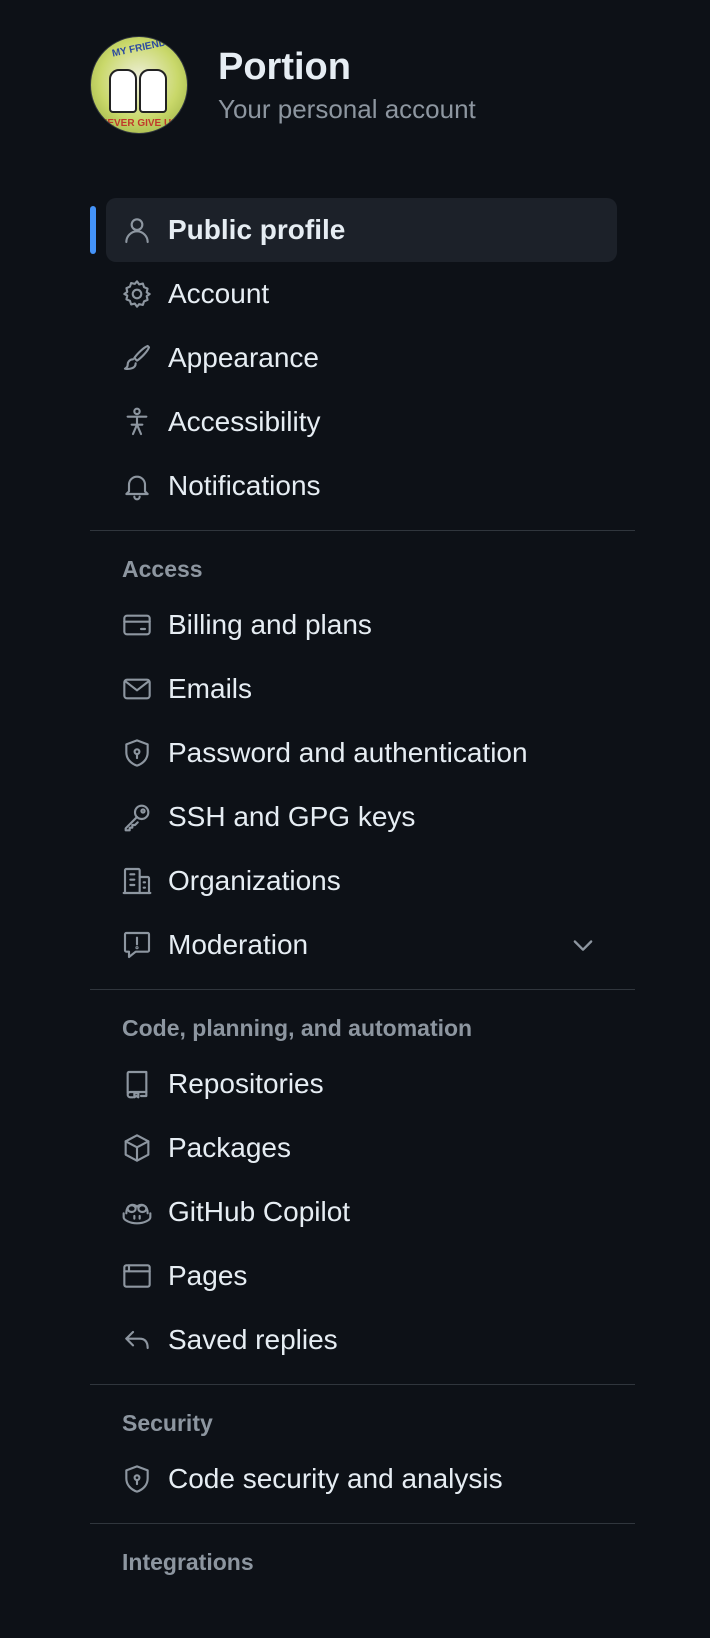  I want to click on nav-item-password-authentication: Password and authentication, so click(361, 753).